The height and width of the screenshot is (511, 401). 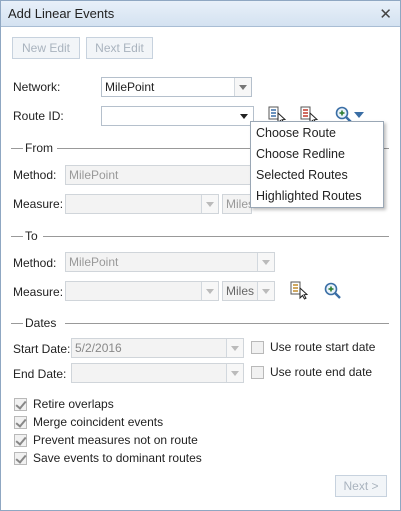 What do you see at coordinates (385, 14) in the screenshot?
I see `close-icon: ✕` at bounding box center [385, 14].